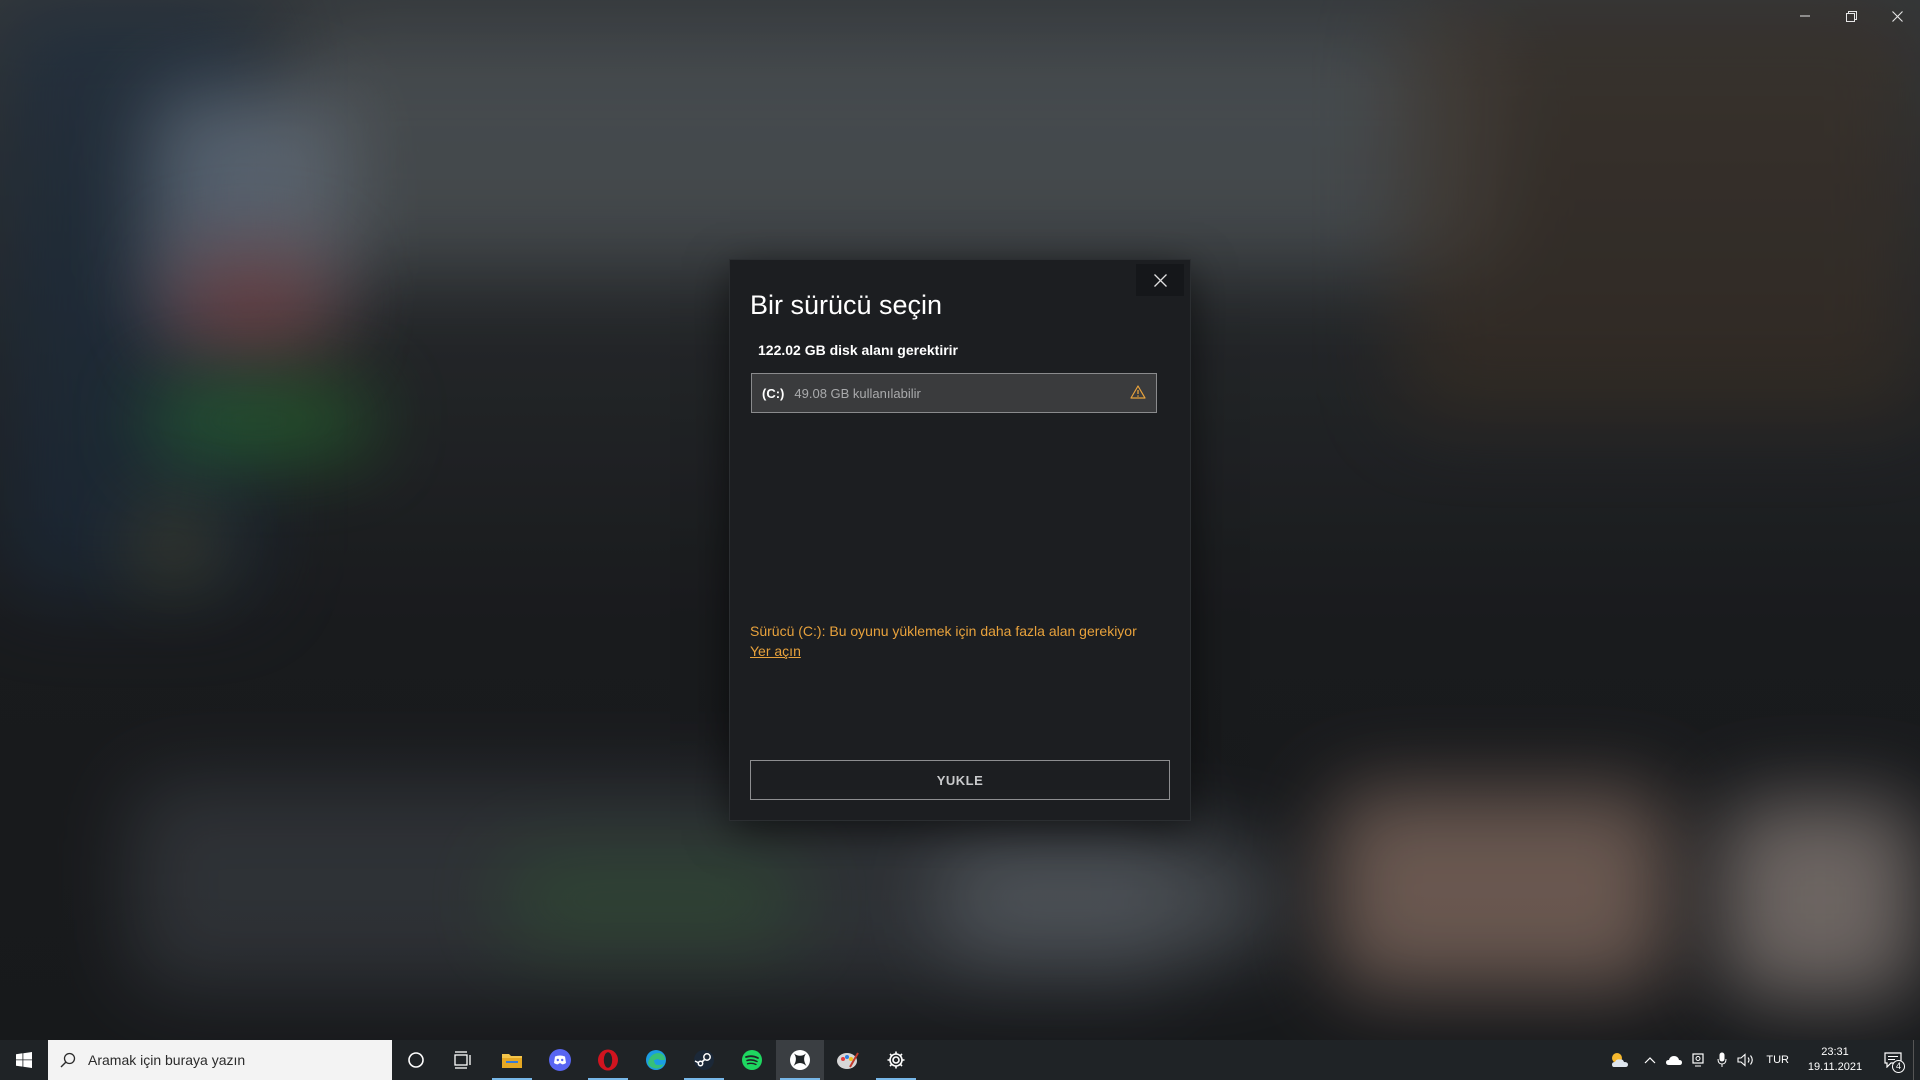  I want to click on close-window-button, so click(1897, 16).